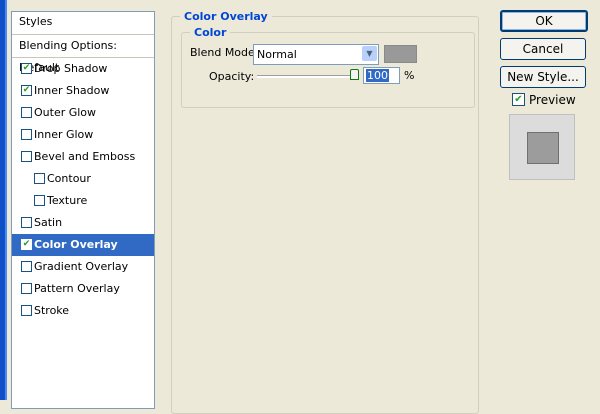  What do you see at coordinates (308, 76) in the screenshot?
I see `opacity-slider-track` at bounding box center [308, 76].